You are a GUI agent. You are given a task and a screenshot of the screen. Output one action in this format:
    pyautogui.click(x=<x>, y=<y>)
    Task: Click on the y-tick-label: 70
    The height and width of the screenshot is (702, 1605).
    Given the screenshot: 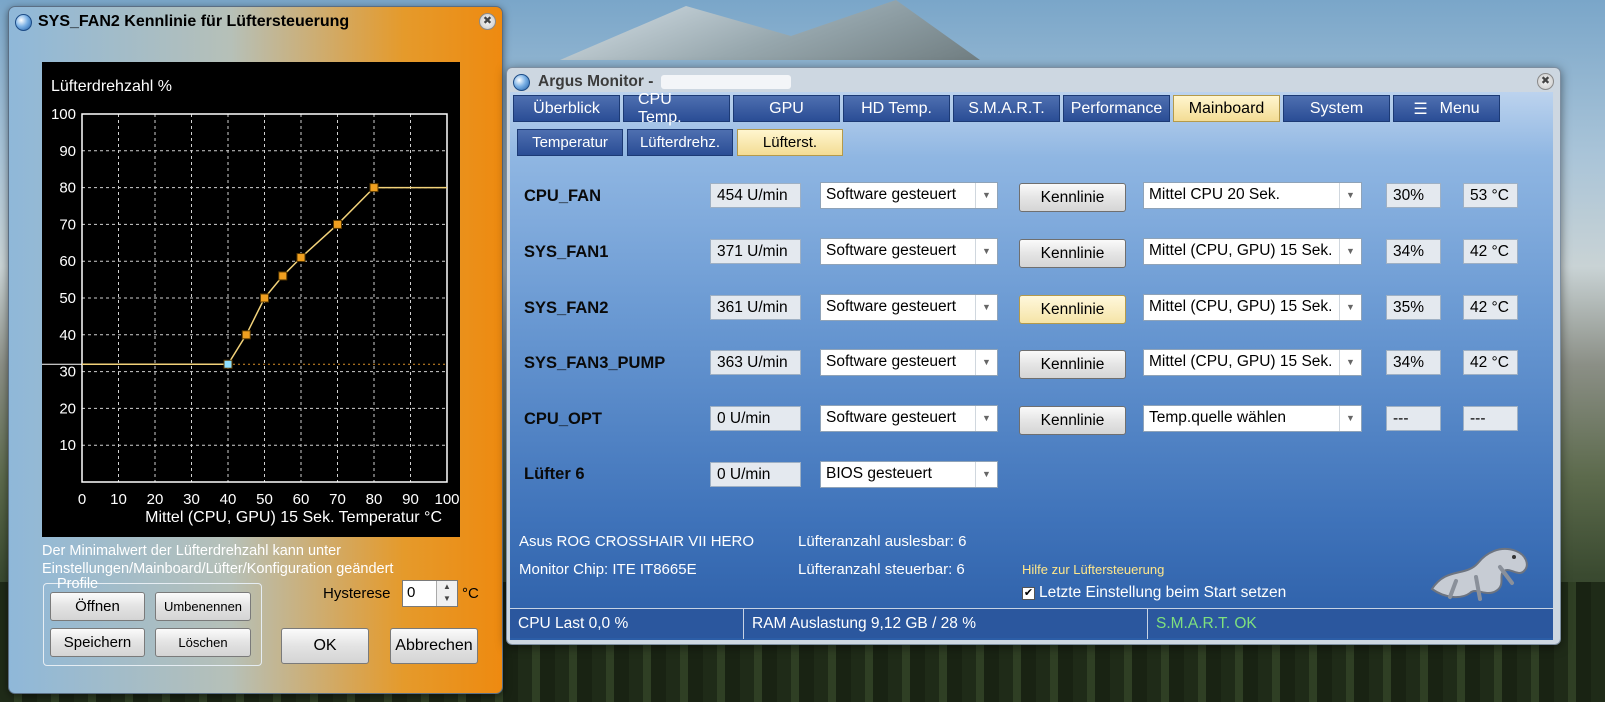 What is the action you would take?
    pyautogui.click(x=67, y=224)
    